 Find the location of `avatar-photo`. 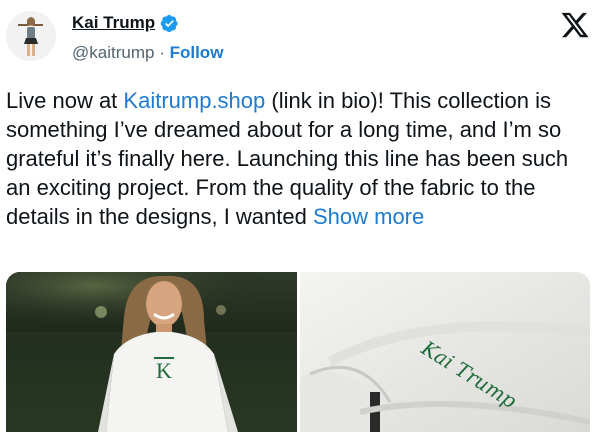

avatar-photo is located at coordinates (31, 36).